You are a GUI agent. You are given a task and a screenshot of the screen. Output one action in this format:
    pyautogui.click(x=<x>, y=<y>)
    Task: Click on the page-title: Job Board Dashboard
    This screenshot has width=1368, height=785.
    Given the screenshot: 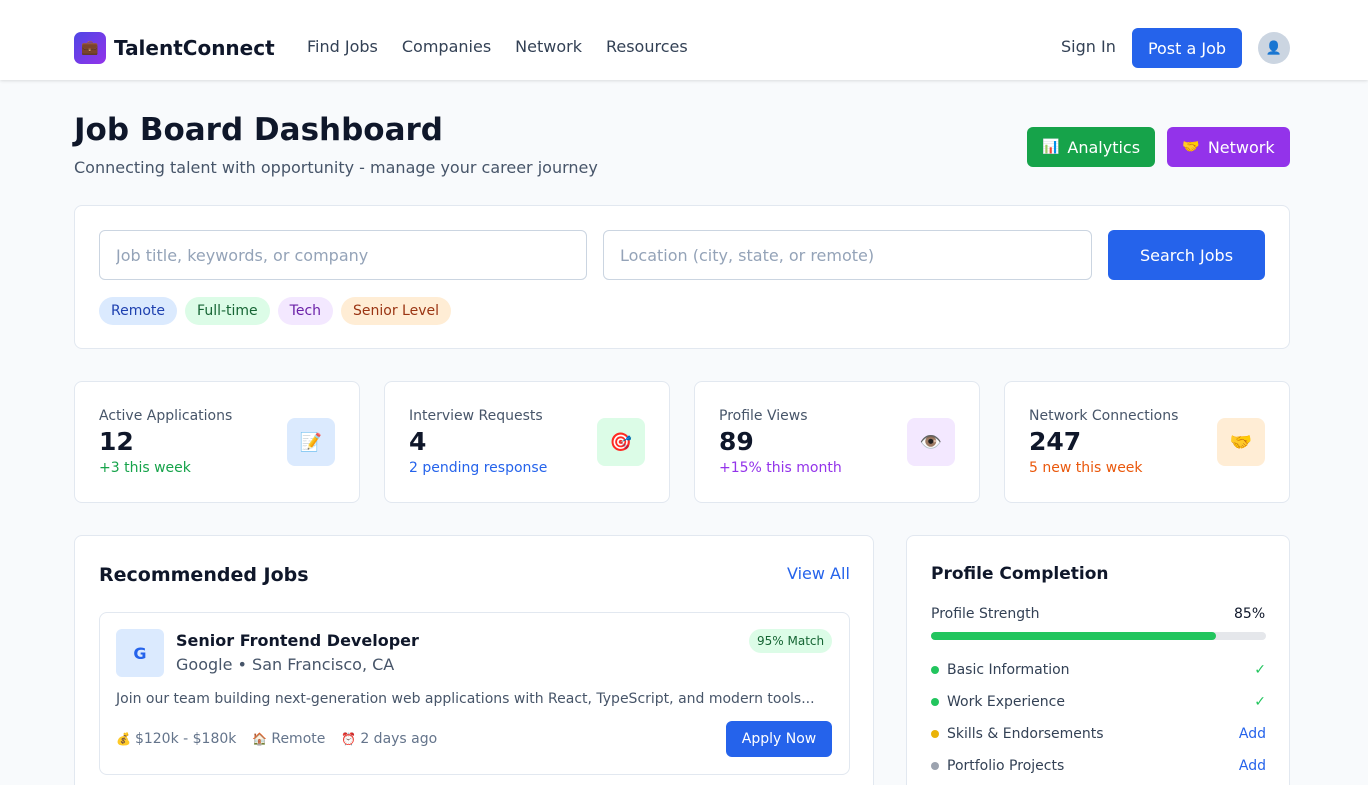 What is the action you would take?
    pyautogui.click(x=258, y=130)
    